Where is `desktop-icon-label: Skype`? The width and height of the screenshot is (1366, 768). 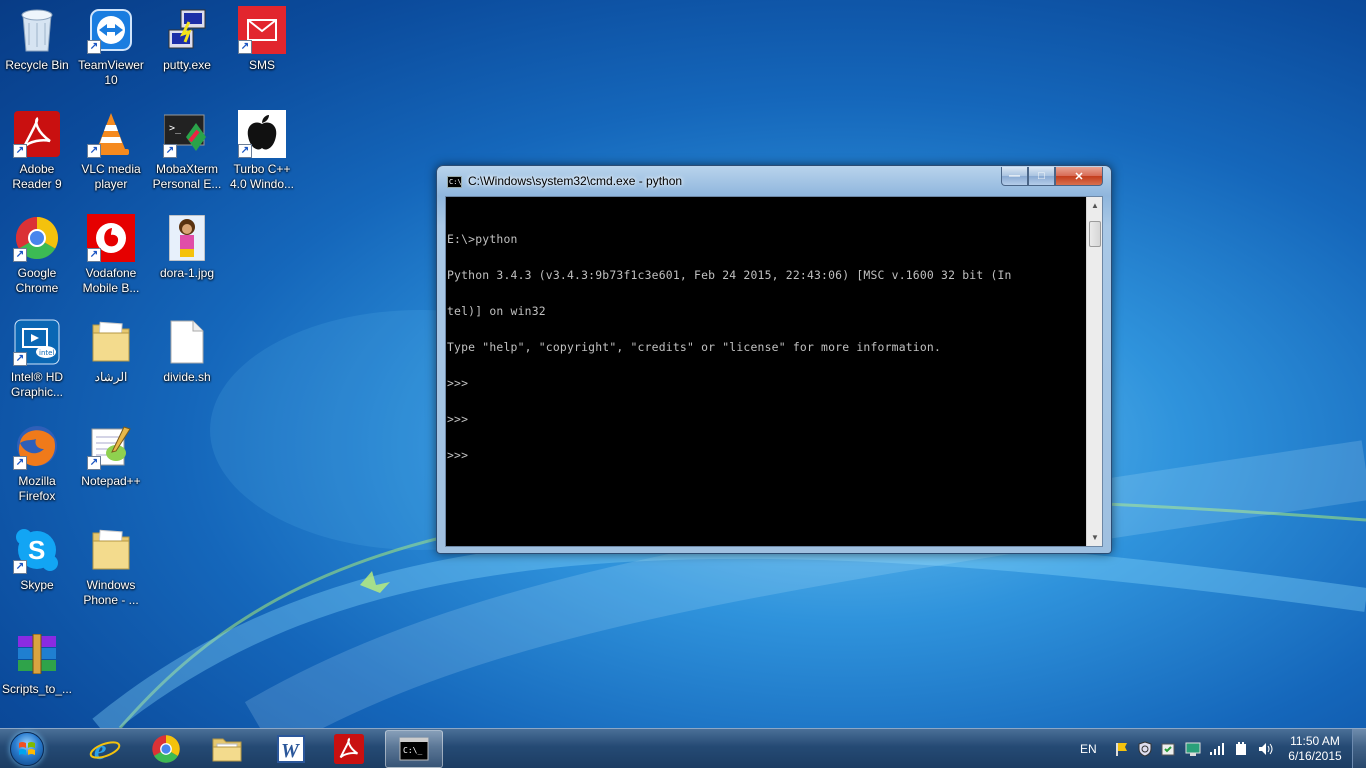 desktop-icon-label: Skype is located at coordinates (37, 585).